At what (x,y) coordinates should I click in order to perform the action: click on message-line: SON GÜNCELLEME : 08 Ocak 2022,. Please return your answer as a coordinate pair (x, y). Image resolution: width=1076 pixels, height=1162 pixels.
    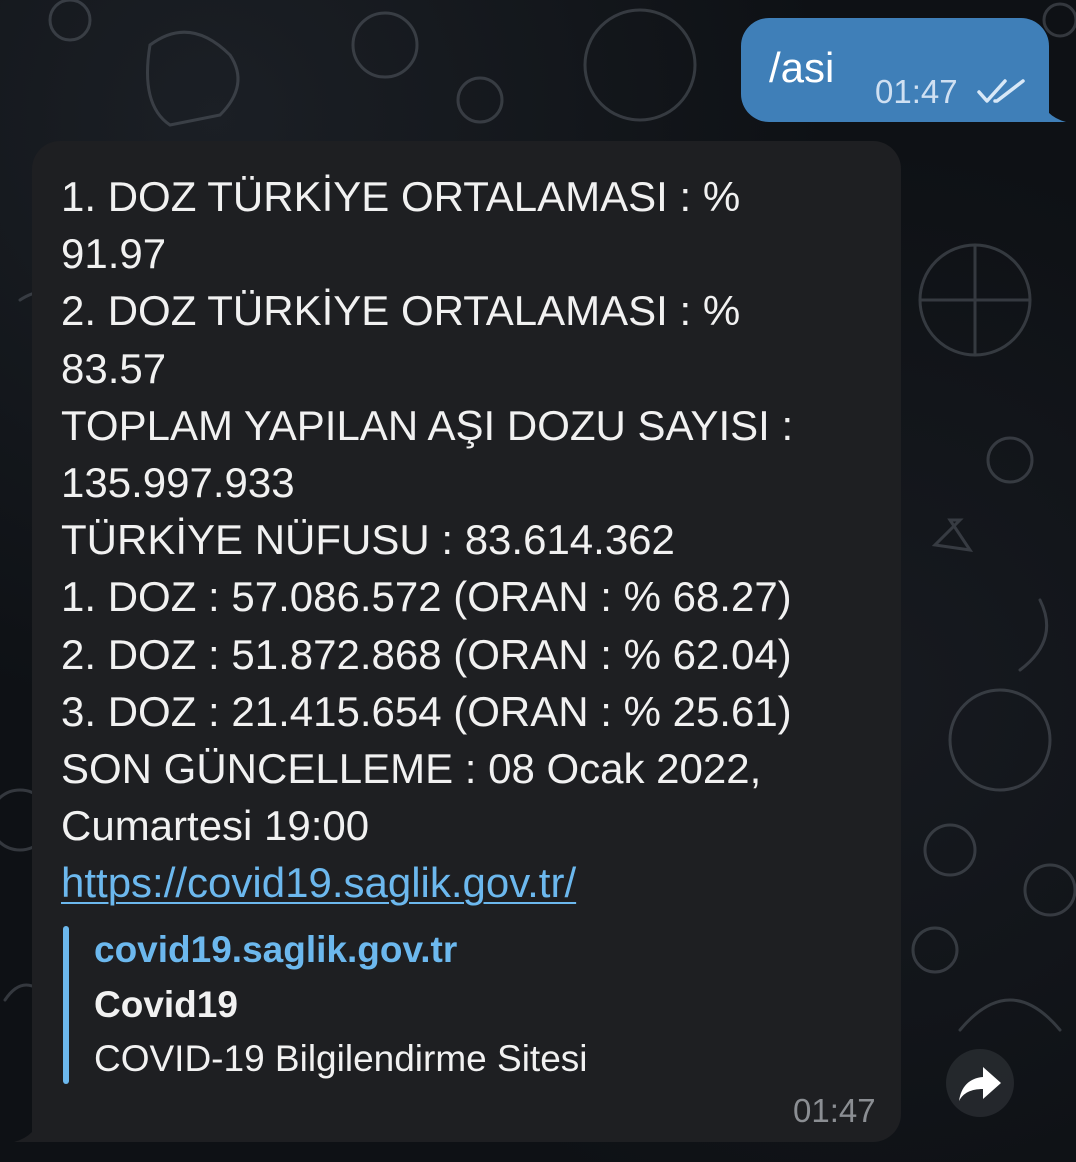
    Looking at the image, I should click on (411, 769).